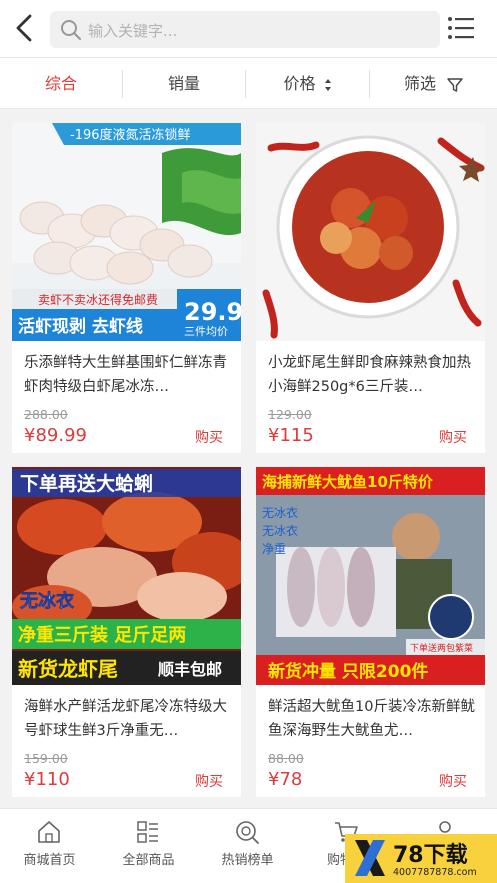 This screenshot has height=883, width=497. I want to click on sort-tabs: 综合 销量 价格 筛选, so click(248, 83).